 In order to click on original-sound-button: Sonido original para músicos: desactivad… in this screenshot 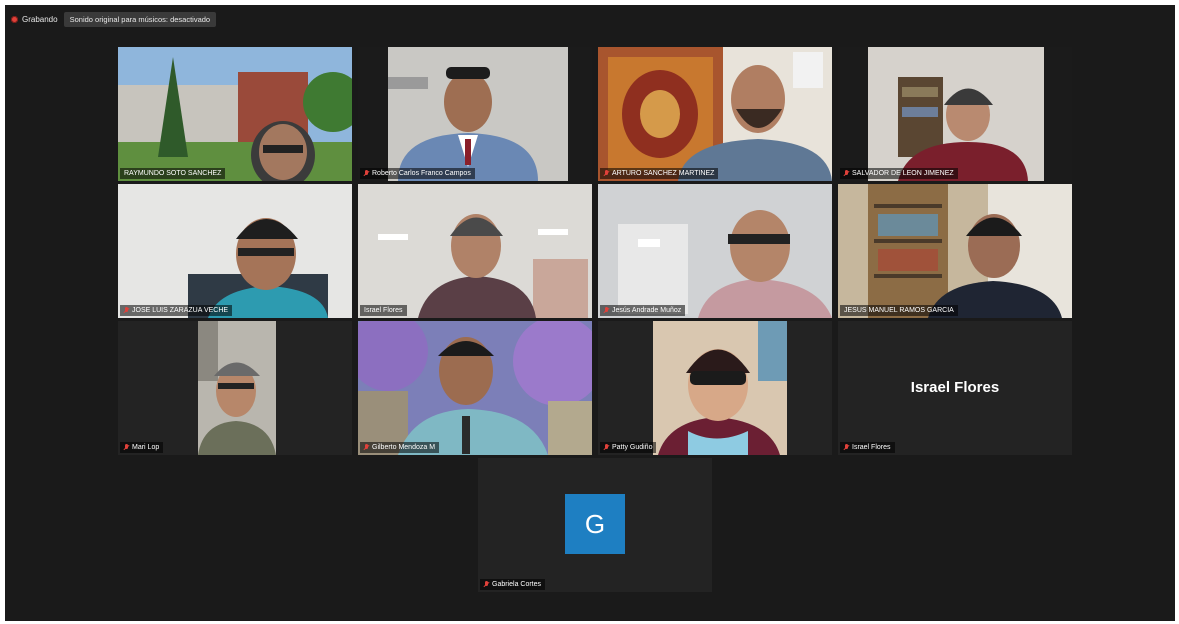, I will do `click(140, 19)`.